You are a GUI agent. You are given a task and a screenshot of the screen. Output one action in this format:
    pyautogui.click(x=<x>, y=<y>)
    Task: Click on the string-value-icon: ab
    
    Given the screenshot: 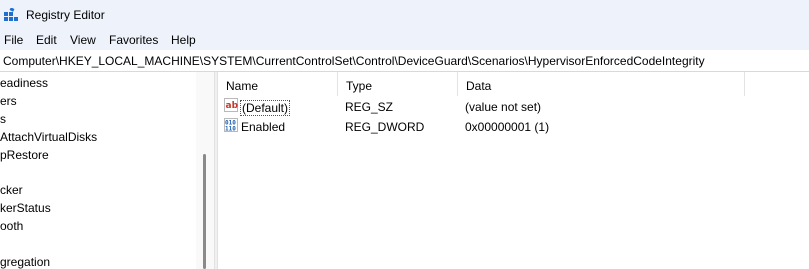 What is the action you would take?
    pyautogui.click(x=231, y=105)
    